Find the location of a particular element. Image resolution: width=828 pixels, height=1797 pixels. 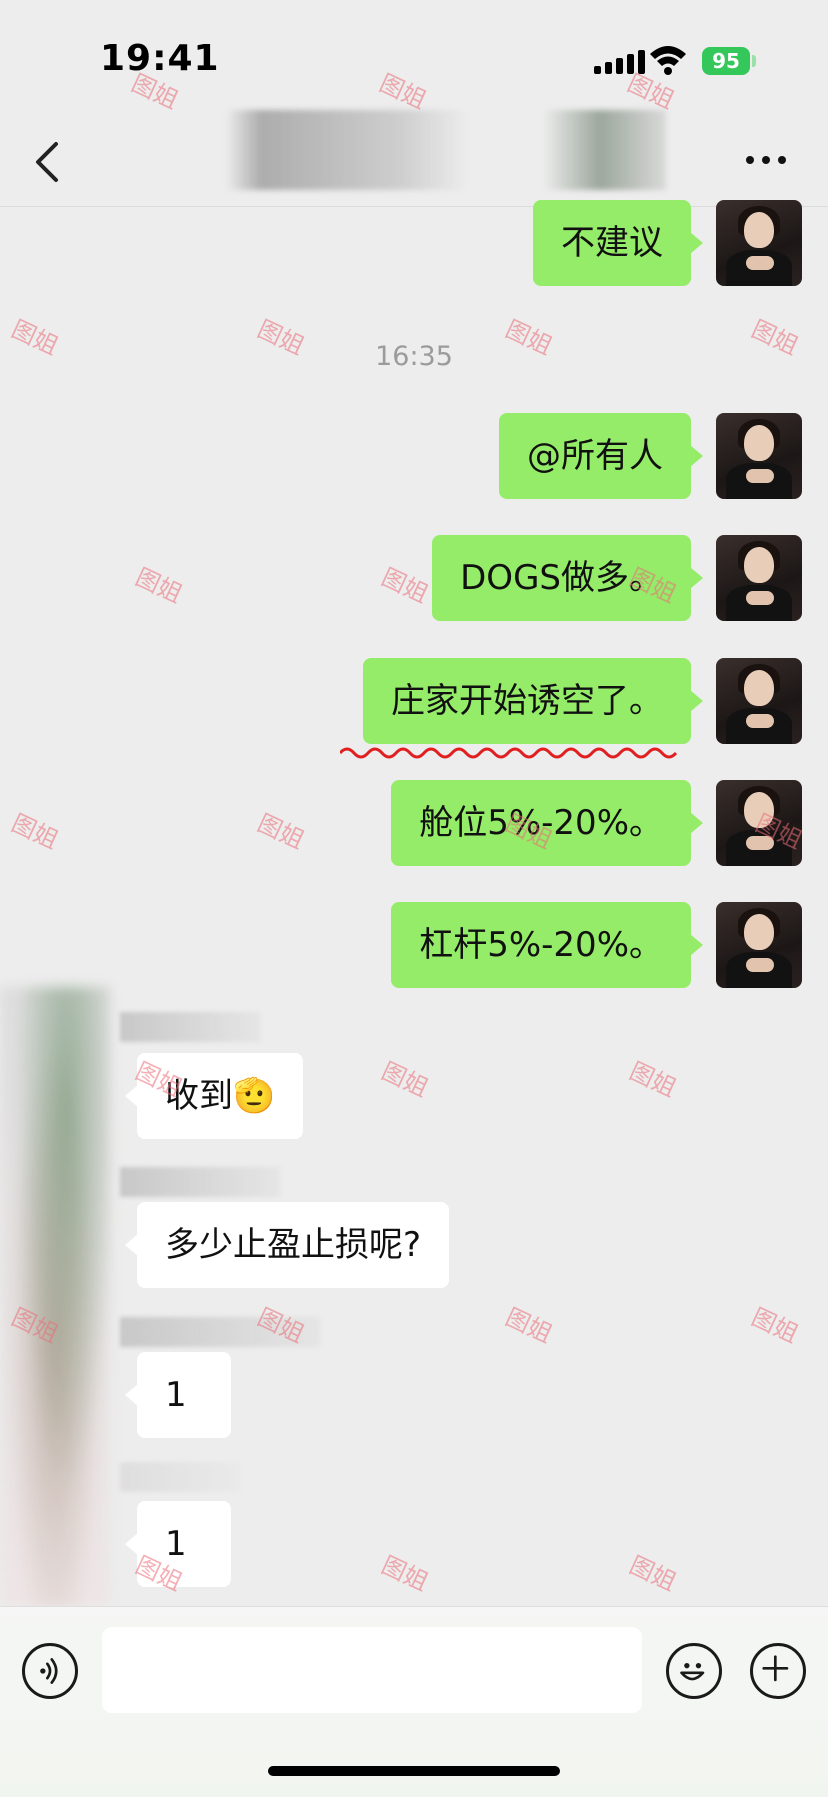

signal-icon is located at coordinates (619, 62).